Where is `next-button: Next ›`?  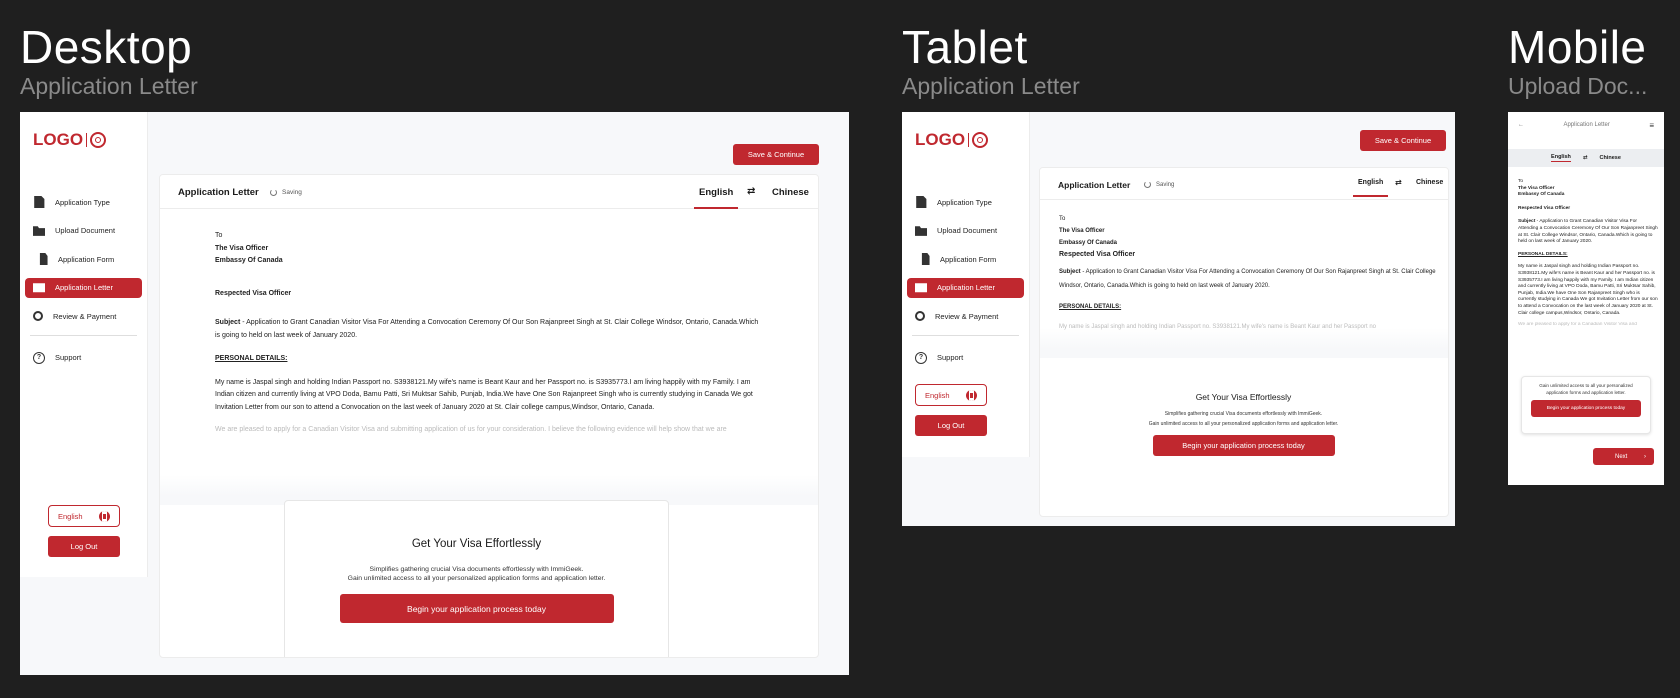 next-button: Next › is located at coordinates (1623, 456).